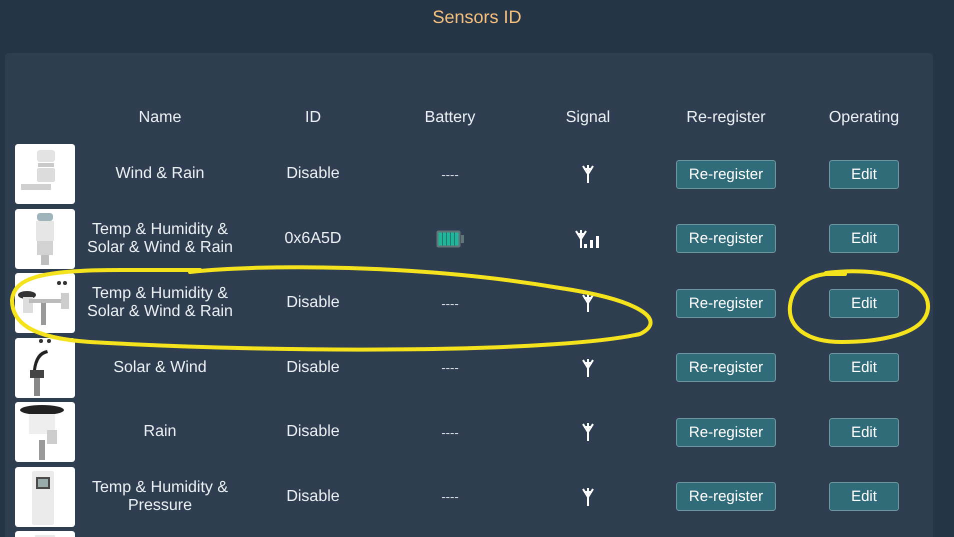  What do you see at coordinates (450, 239) in the screenshot?
I see `battery-icon` at bounding box center [450, 239].